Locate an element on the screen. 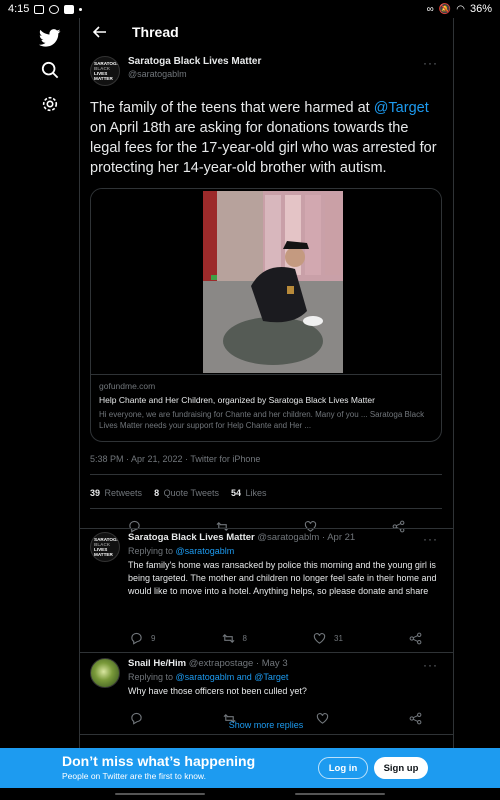 The image size is (500, 800). retweet-button: 8 is located at coordinates (234, 638).